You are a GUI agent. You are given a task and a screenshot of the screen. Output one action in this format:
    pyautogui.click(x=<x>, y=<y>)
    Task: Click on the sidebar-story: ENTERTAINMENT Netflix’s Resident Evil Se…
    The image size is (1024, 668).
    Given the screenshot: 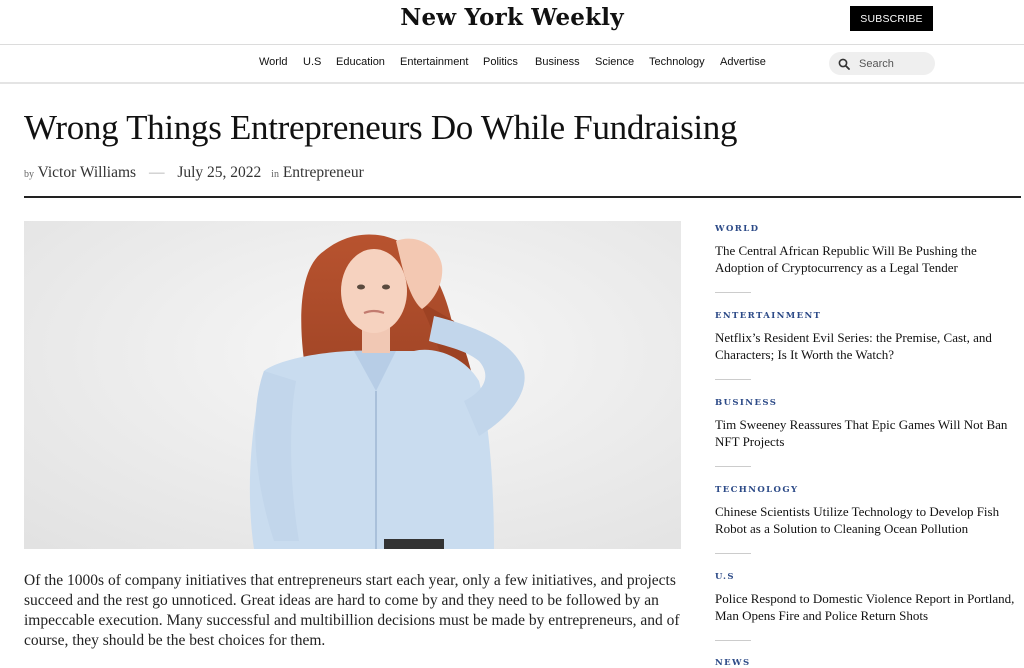 What is the action you would take?
    pyautogui.click(x=865, y=337)
    